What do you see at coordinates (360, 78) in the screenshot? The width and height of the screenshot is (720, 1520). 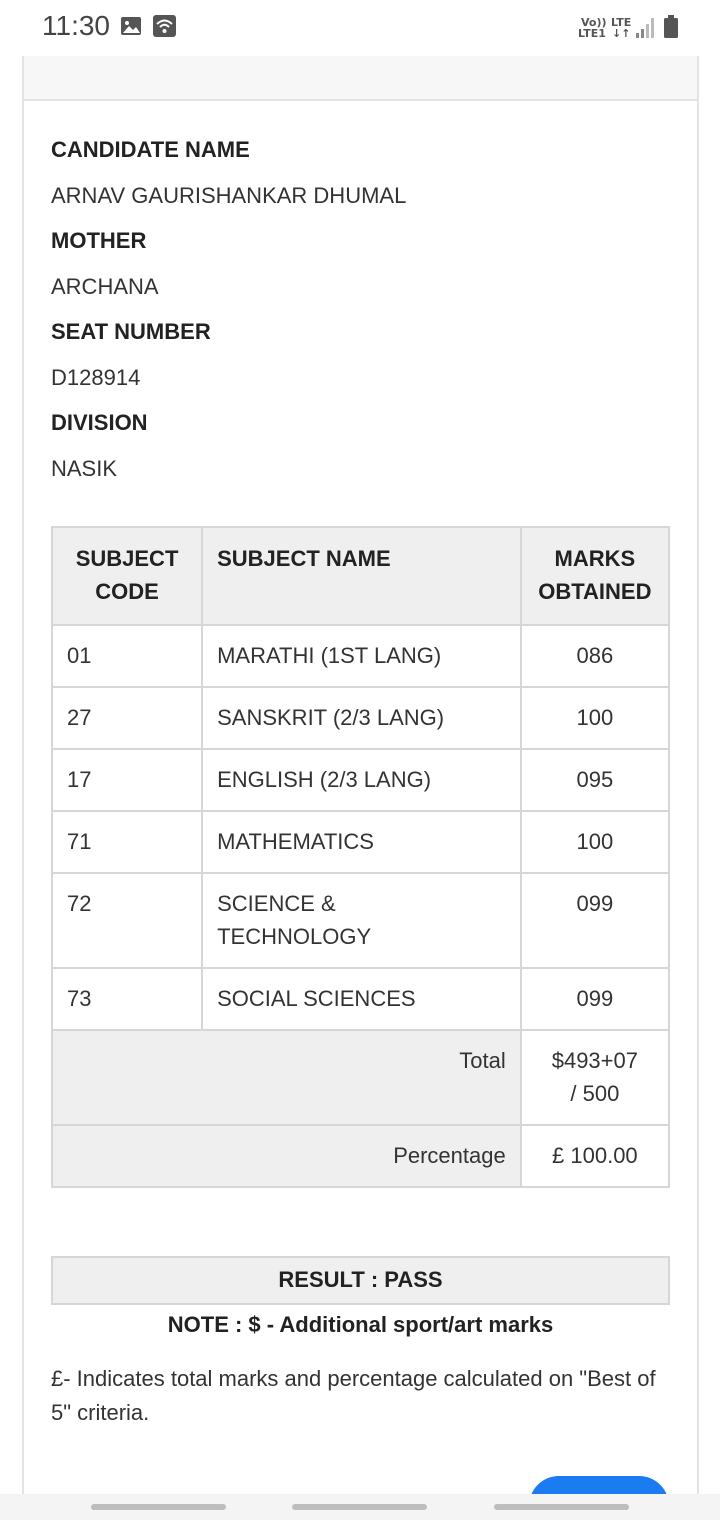 I see `card-header` at bounding box center [360, 78].